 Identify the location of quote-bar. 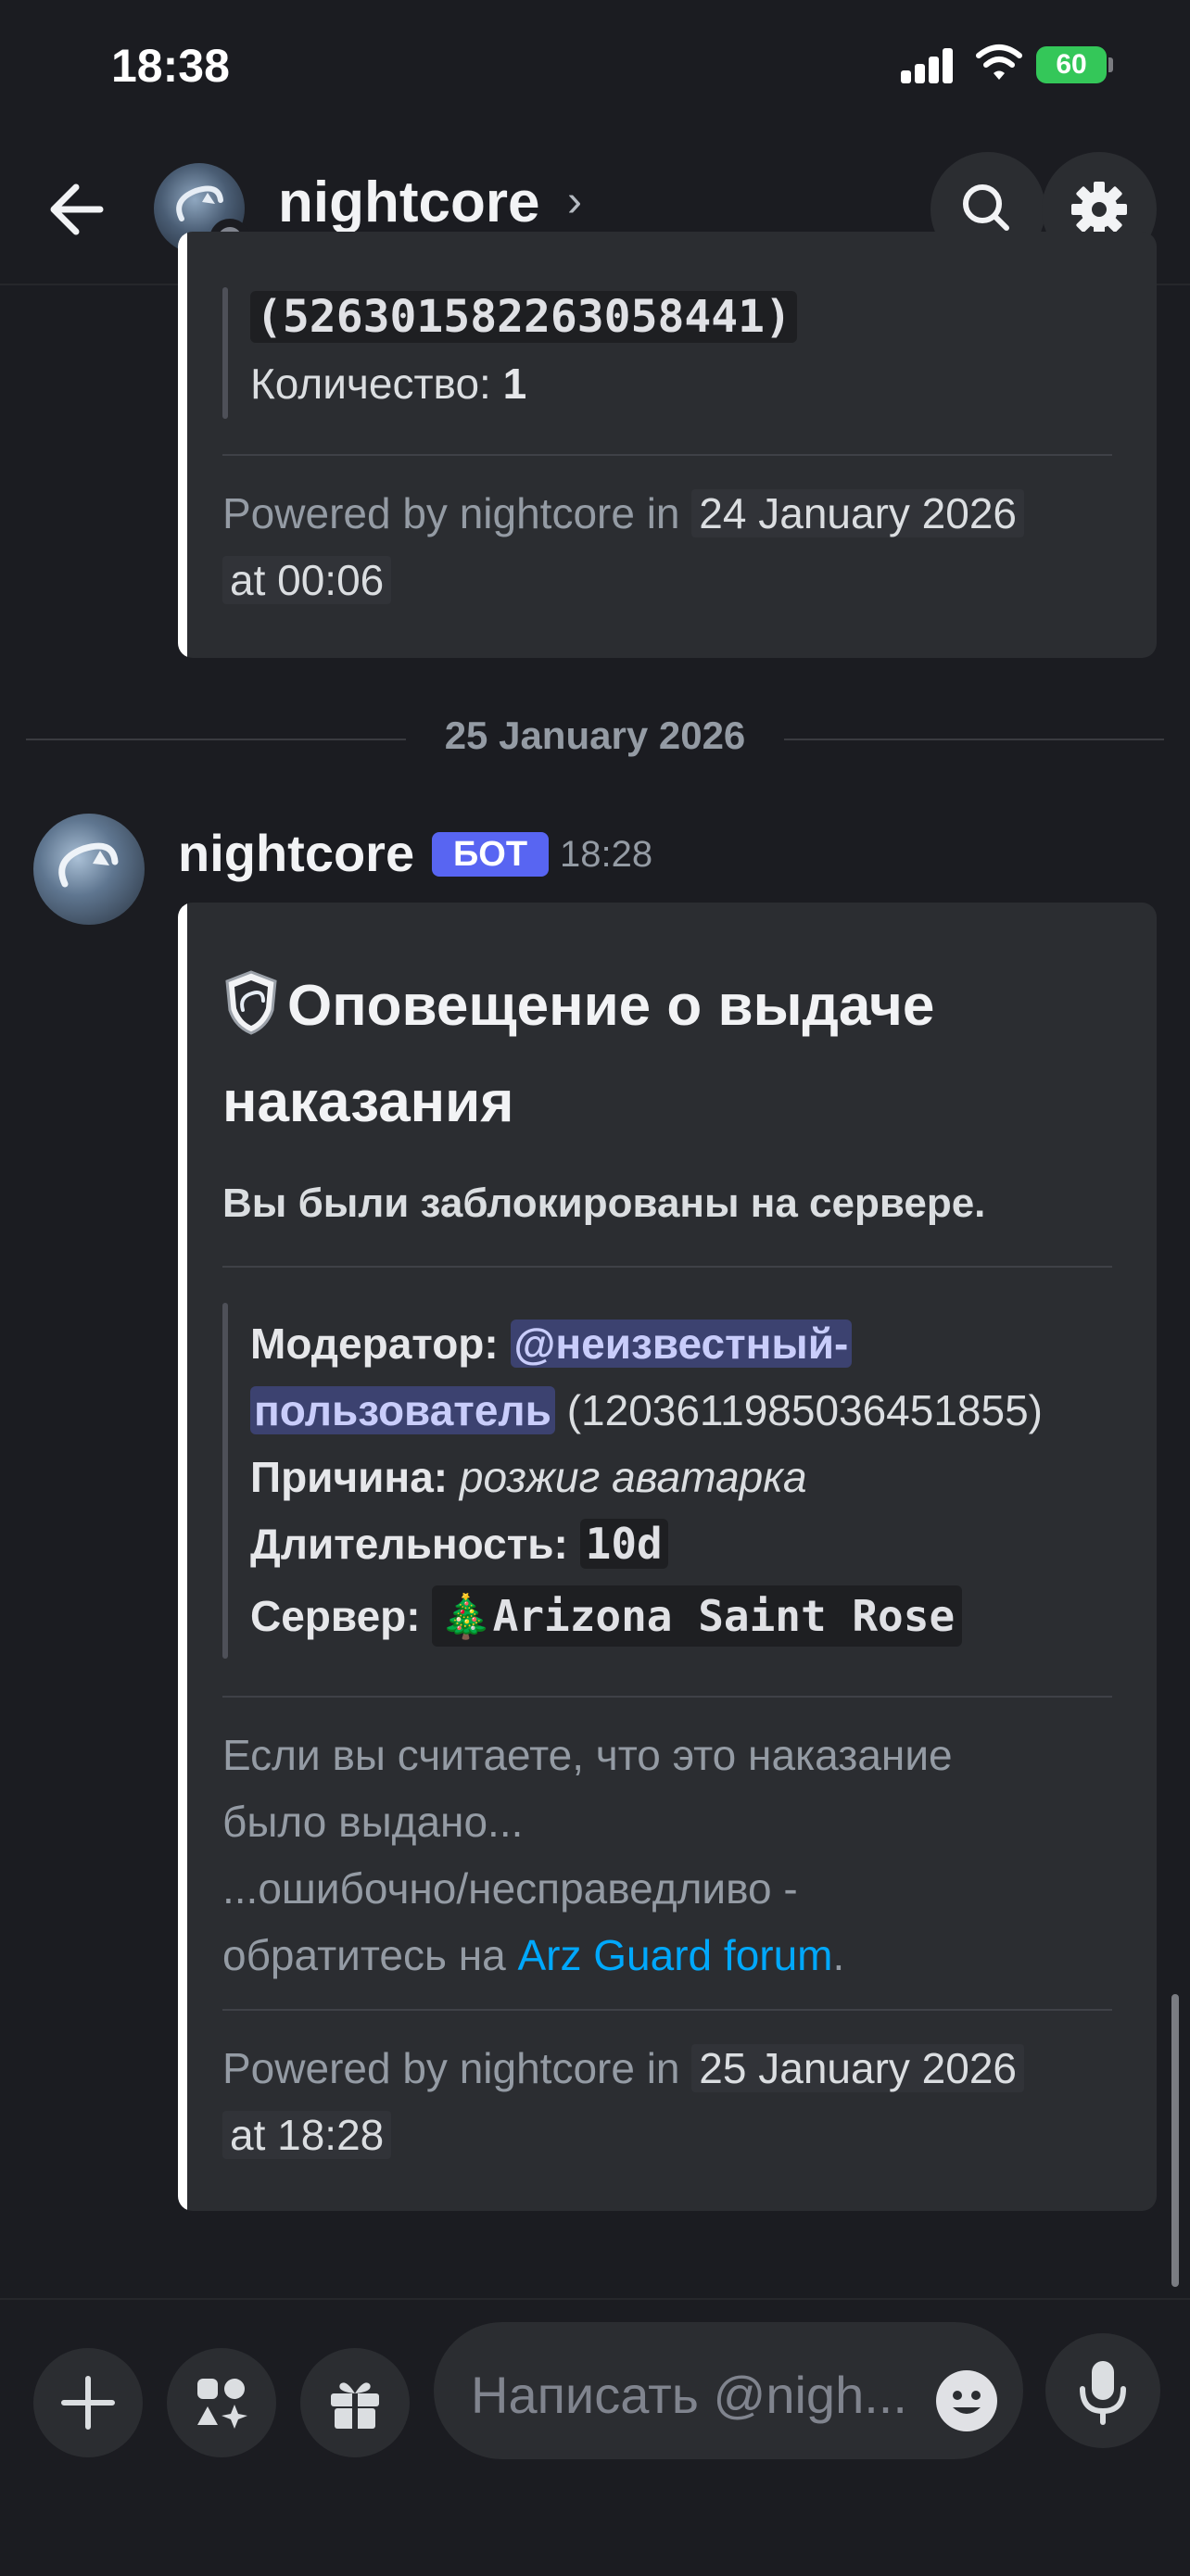
(225, 353).